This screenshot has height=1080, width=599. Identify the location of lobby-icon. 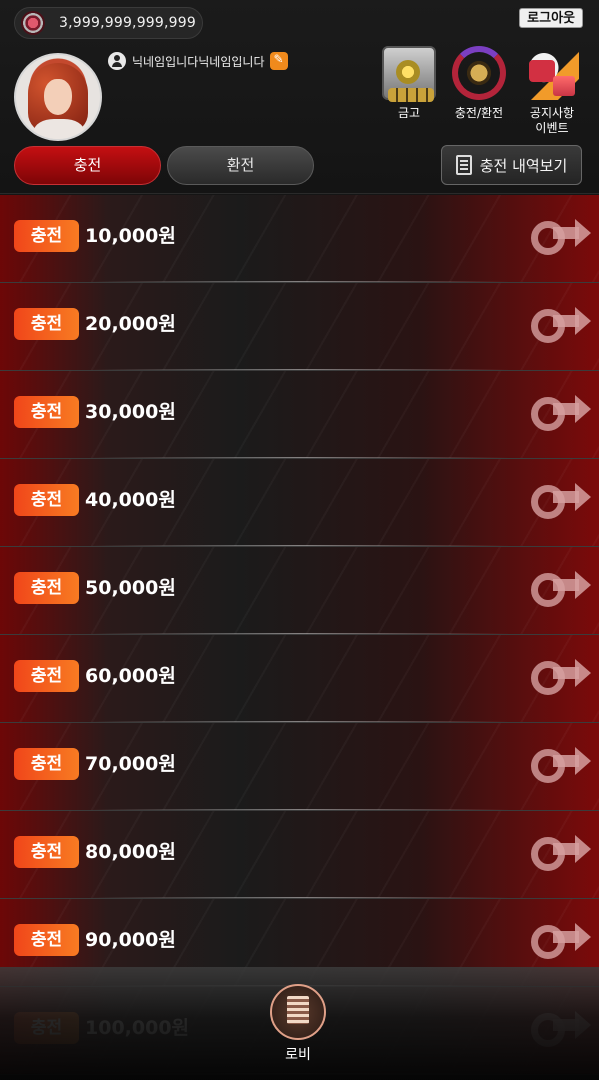
(298, 1012).